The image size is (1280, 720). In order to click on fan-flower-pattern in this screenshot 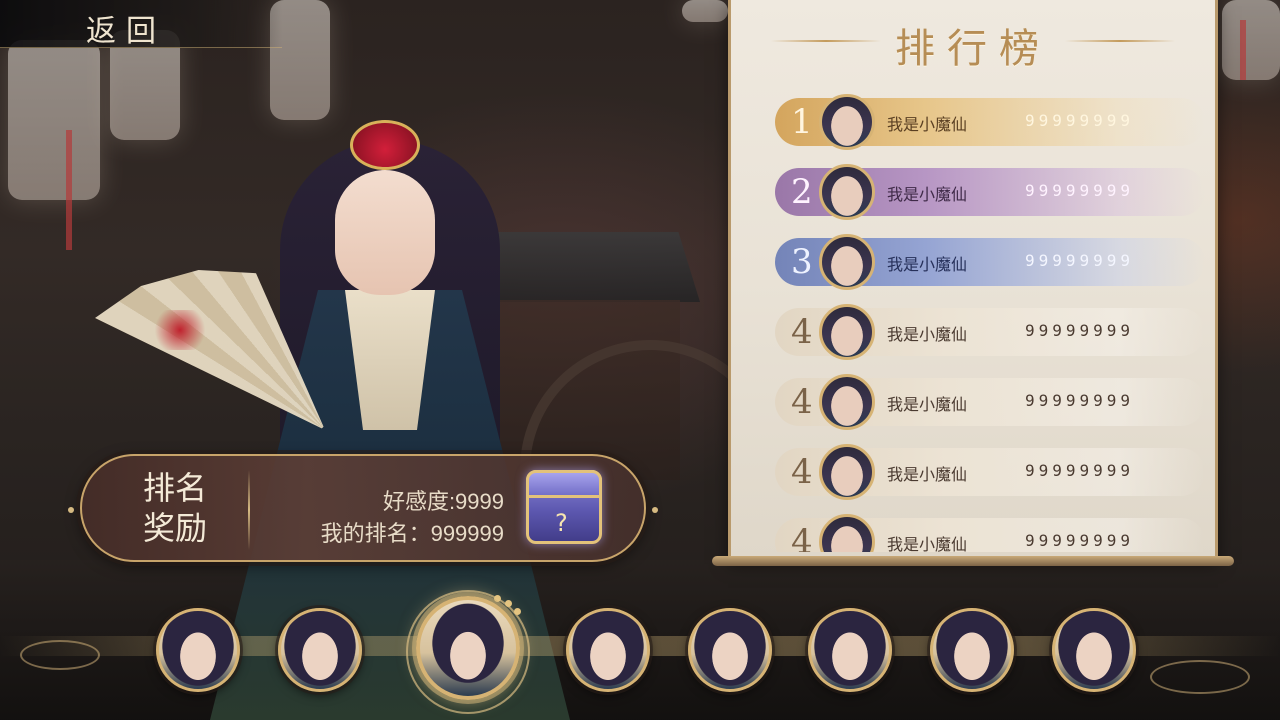, I will do `click(180, 330)`.